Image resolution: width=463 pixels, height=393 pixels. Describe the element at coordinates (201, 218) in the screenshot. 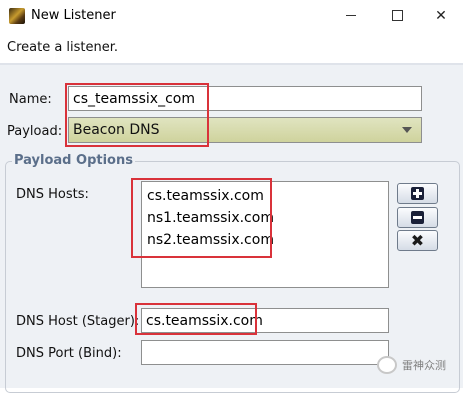

I see `highlight-box-dns-hosts` at that location.